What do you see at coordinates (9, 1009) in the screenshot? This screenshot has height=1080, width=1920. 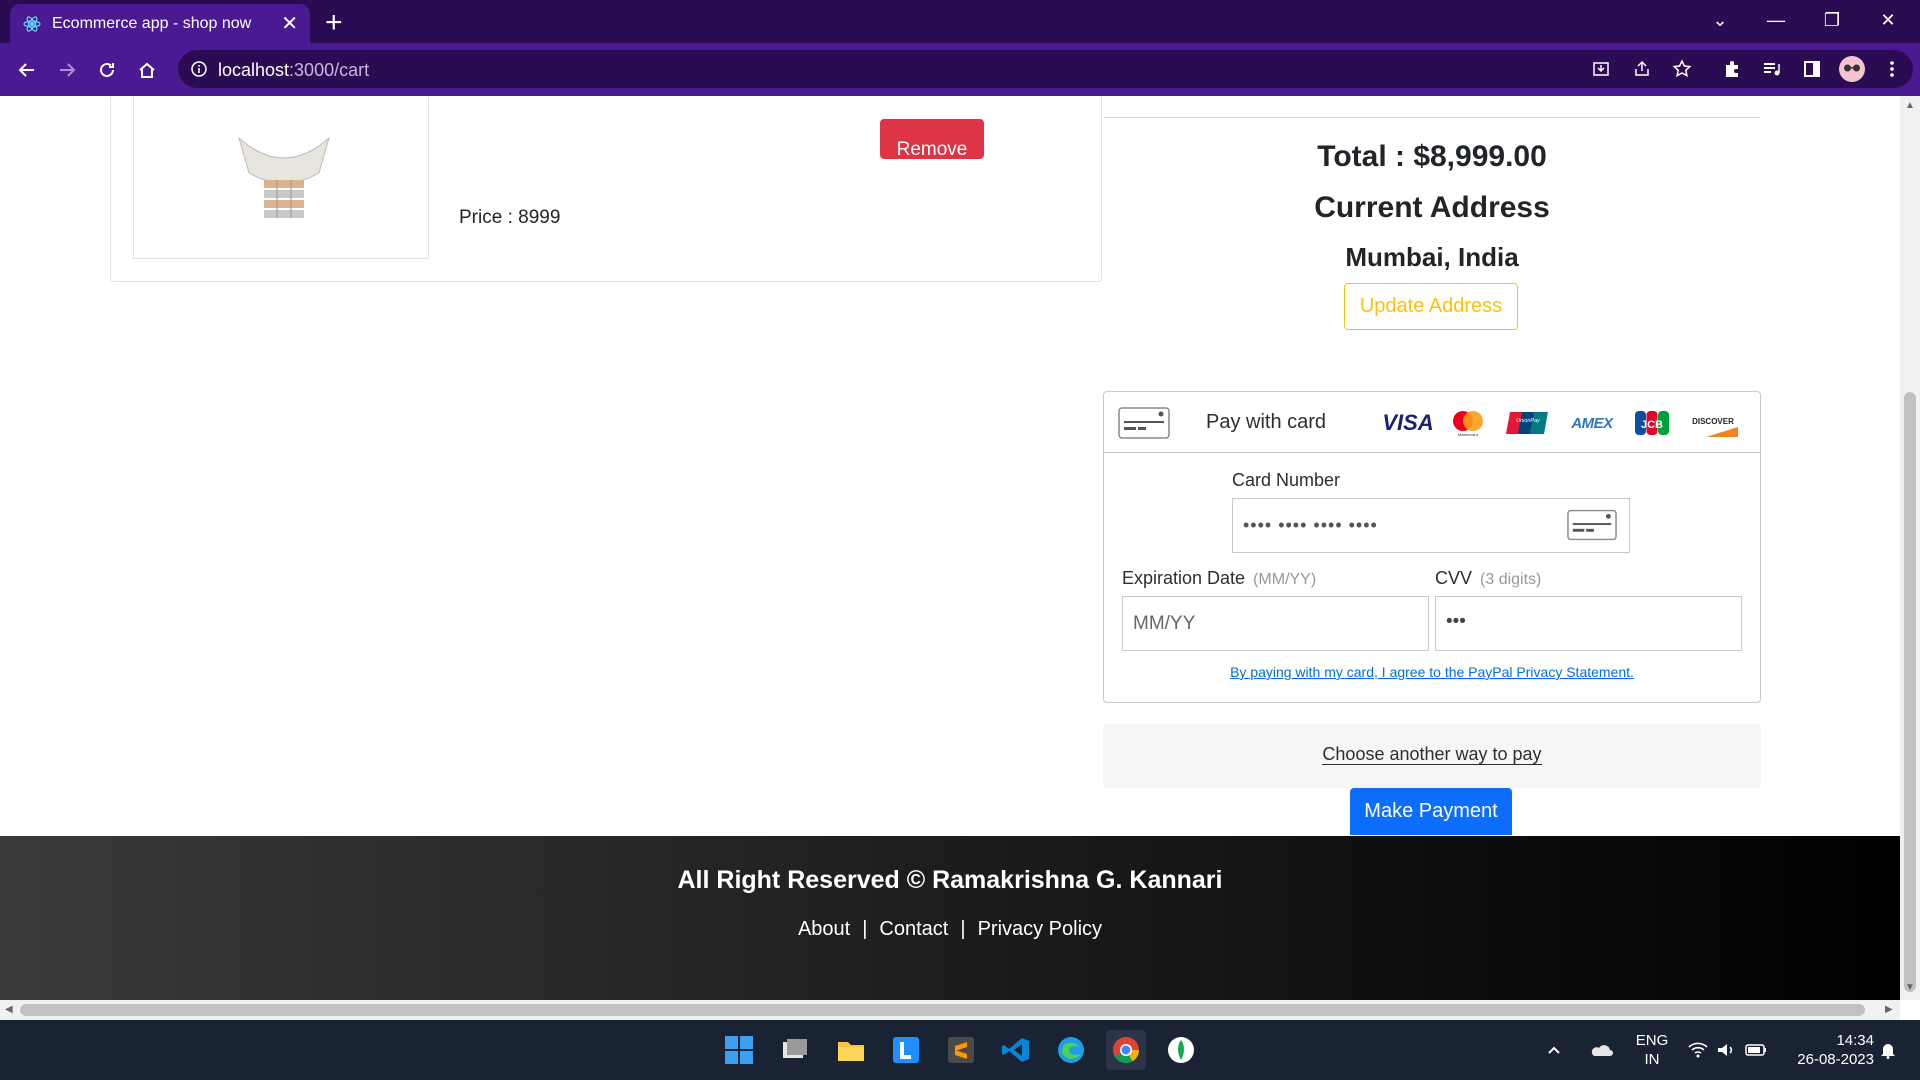 I see `scroll-left-icon: ◀` at bounding box center [9, 1009].